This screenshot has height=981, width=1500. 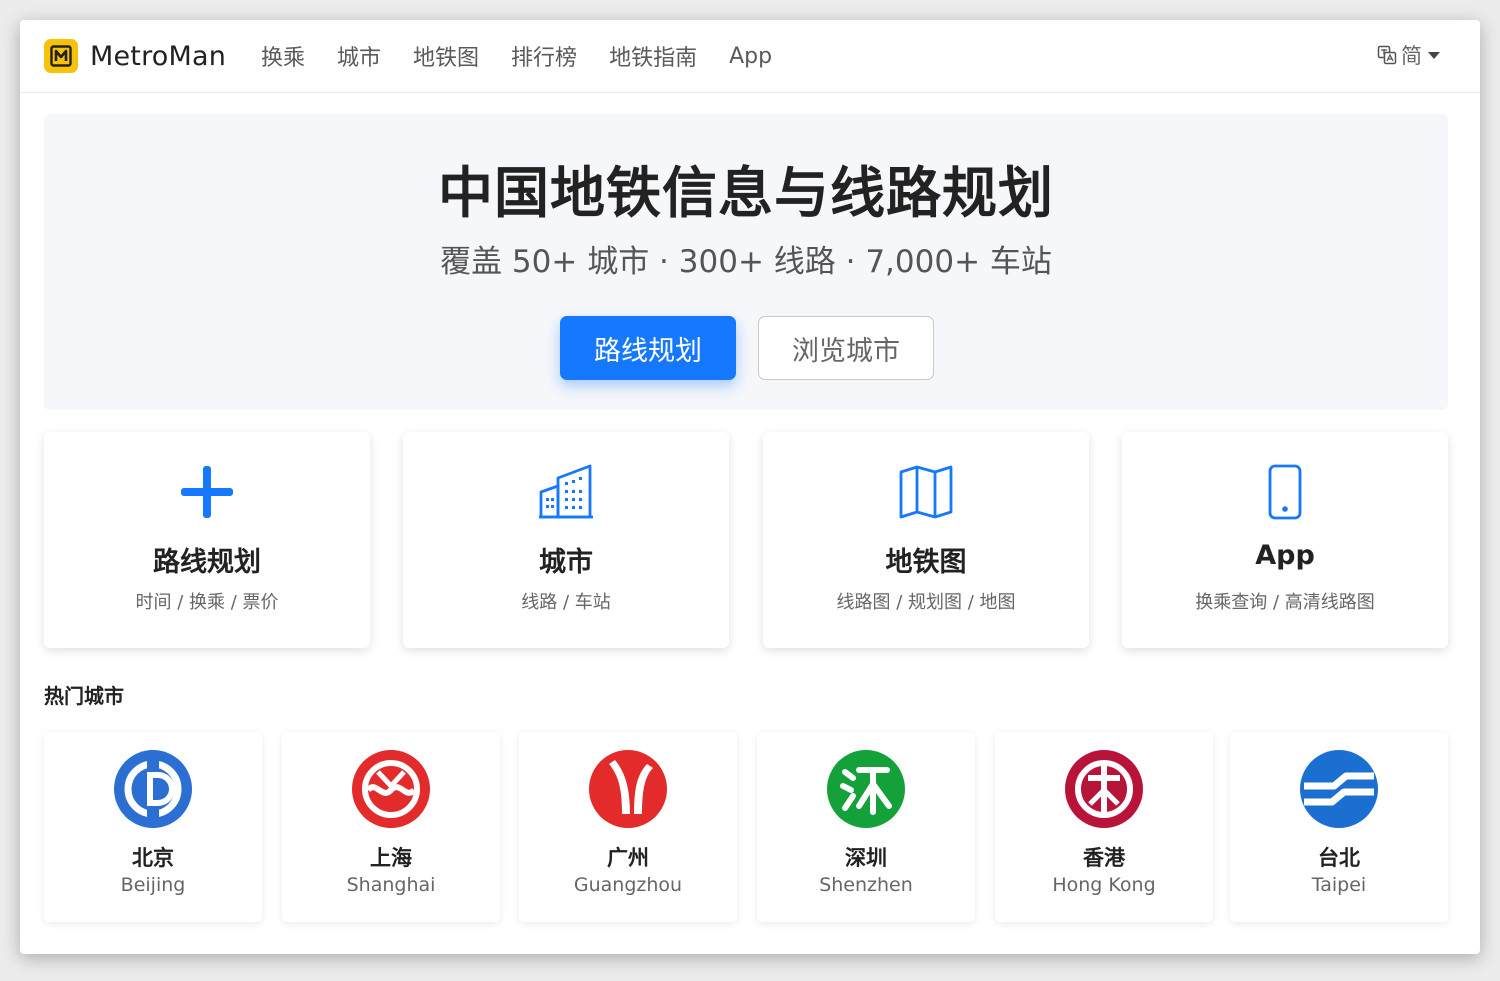 What do you see at coordinates (866, 858) in the screenshot?
I see `city-name-cn: 深圳` at bounding box center [866, 858].